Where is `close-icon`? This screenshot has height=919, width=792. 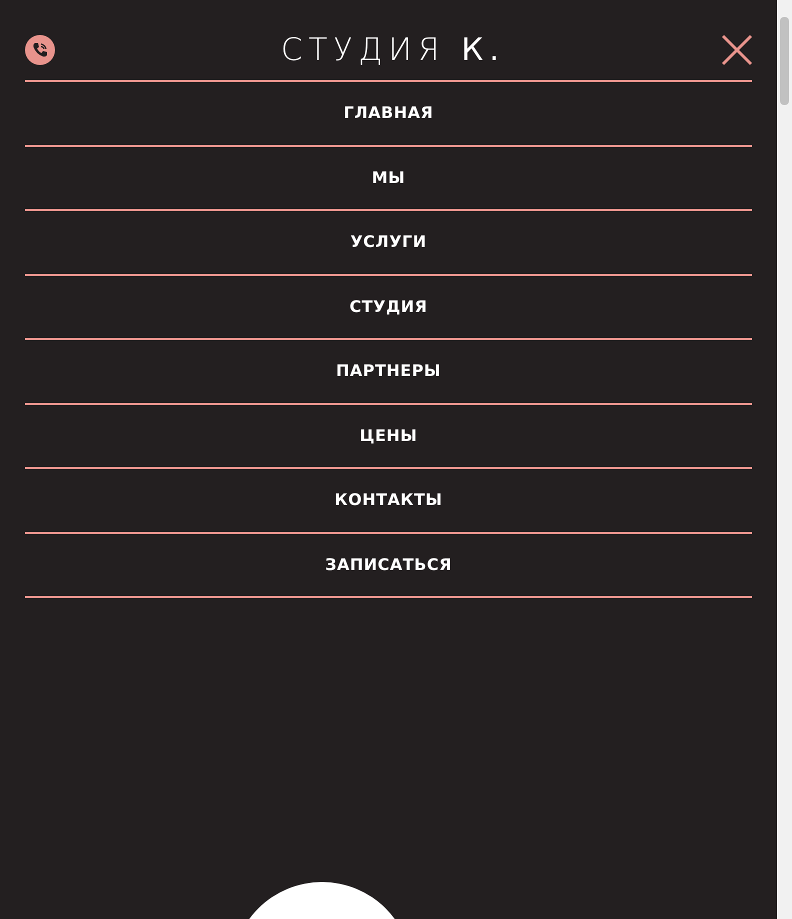 close-icon is located at coordinates (737, 50).